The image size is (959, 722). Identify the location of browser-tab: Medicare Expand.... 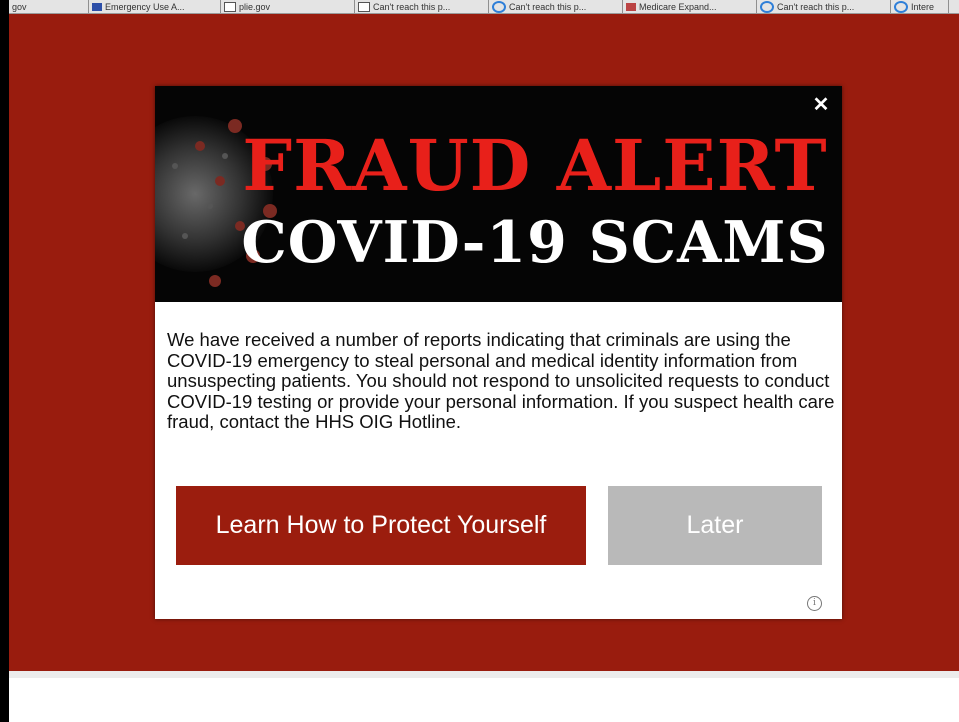
(690, 6).